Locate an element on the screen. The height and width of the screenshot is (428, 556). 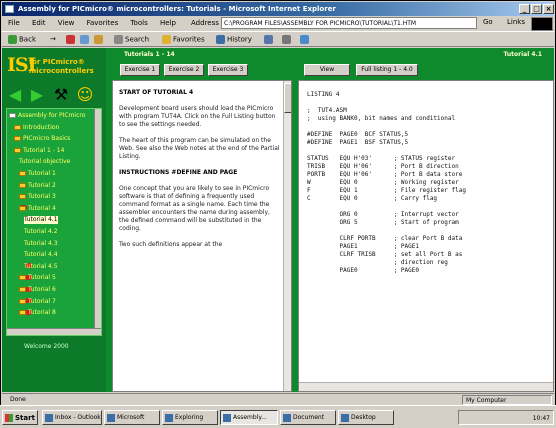
full-listing-button: Full listing 1 - 4.0 is located at coordinates (387, 70).